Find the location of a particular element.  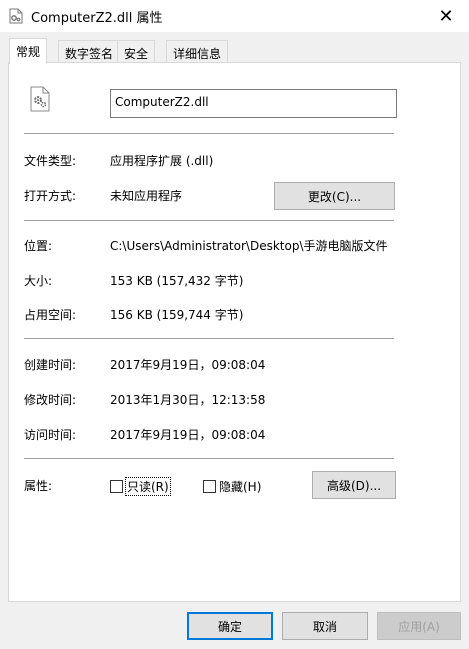

tab-label: 数字签名 is located at coordinates (89, 54).